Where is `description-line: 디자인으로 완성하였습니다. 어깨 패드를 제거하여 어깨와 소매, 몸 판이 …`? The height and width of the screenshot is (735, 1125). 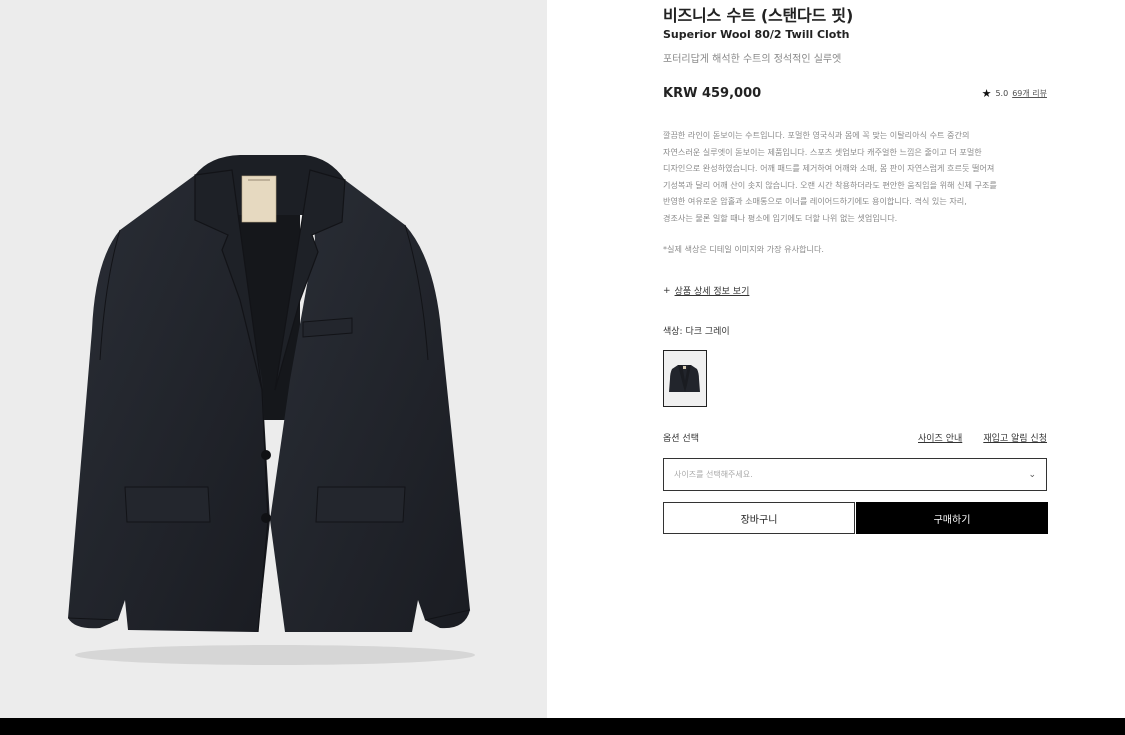
description-line: 디자인으로 완성하였습니다. 어깨 패드를 제거하여 어깨와 소매, 몸 판이 … is located at coordinates (829, 168).